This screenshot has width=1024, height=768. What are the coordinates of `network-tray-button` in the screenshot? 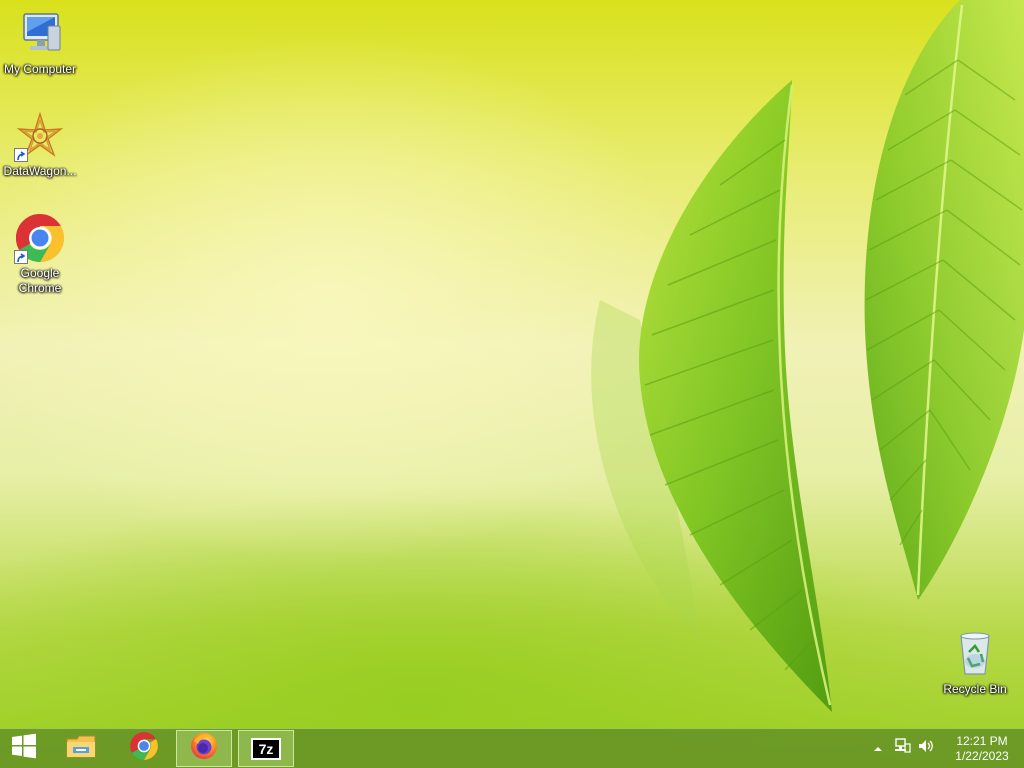 It's located at (902, 748).